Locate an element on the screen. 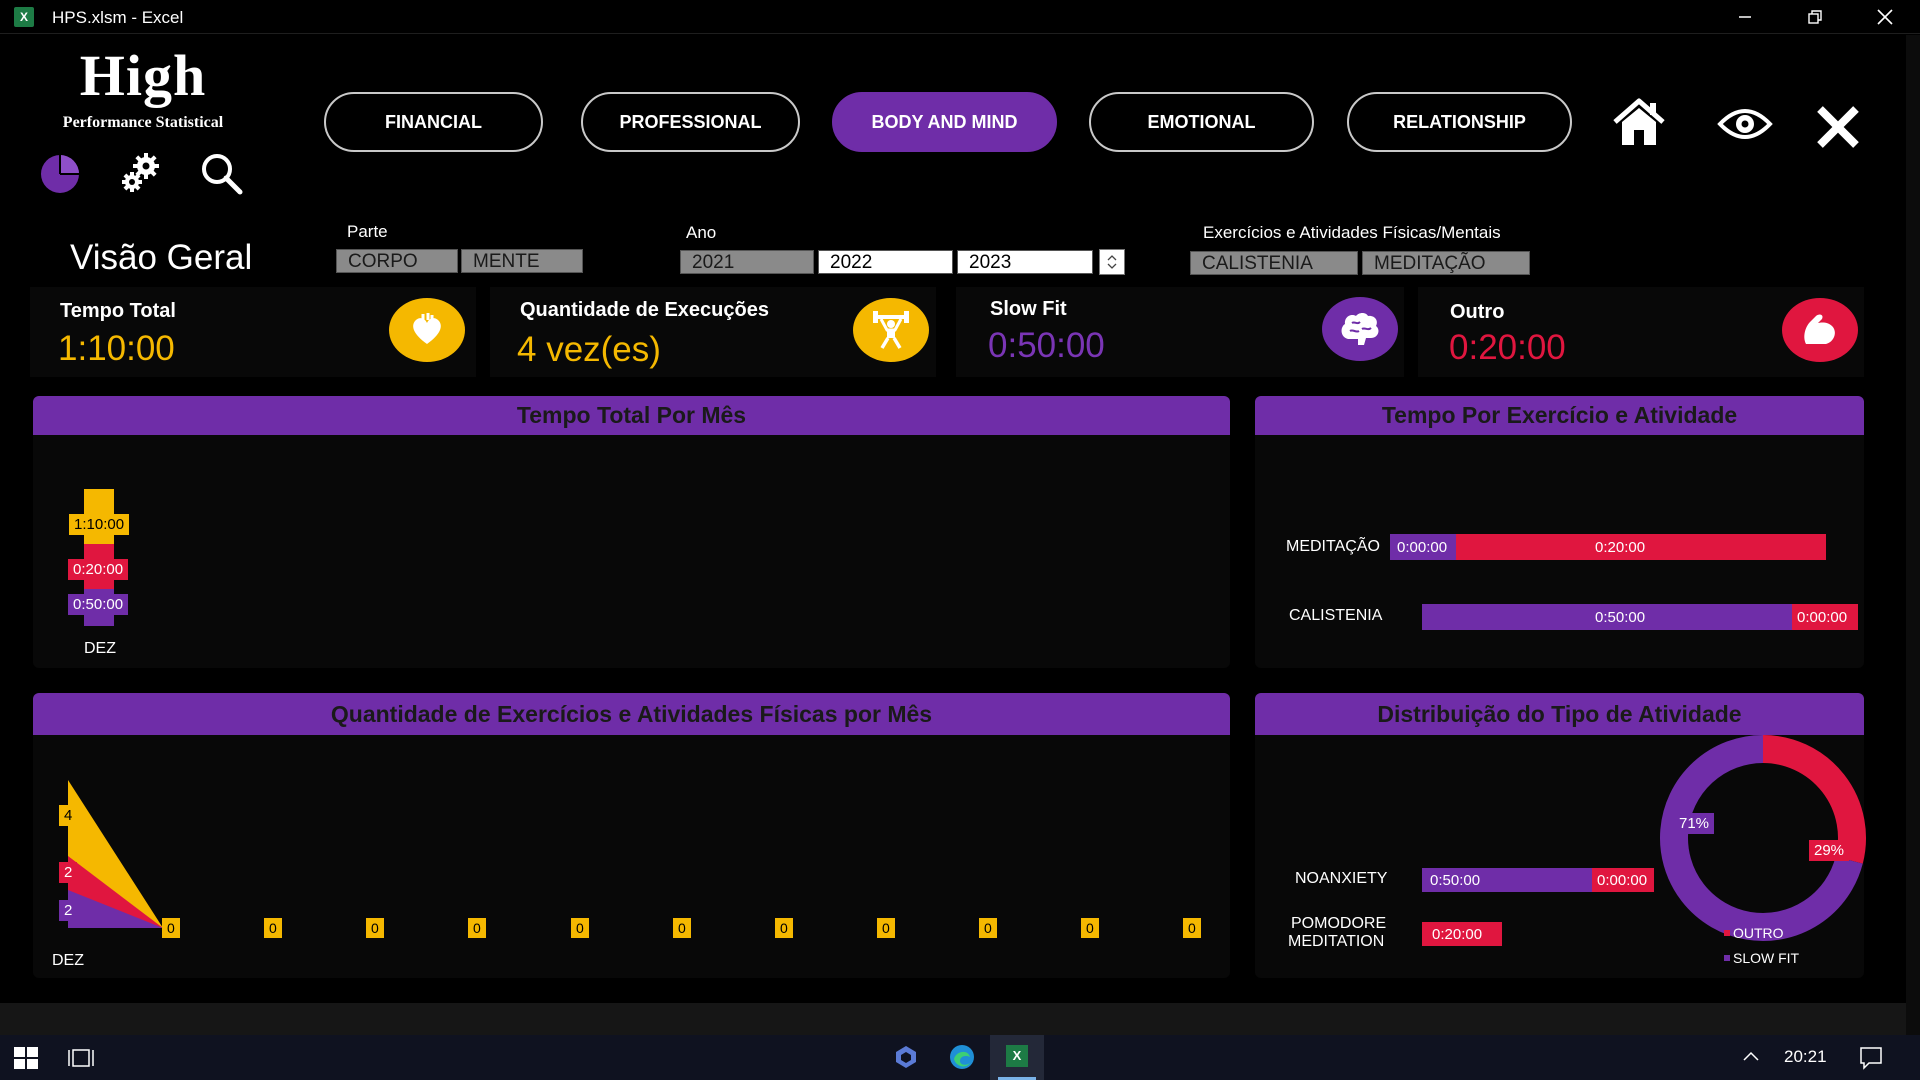  category-label: POMODORE is located at coordinates (1339, 923).